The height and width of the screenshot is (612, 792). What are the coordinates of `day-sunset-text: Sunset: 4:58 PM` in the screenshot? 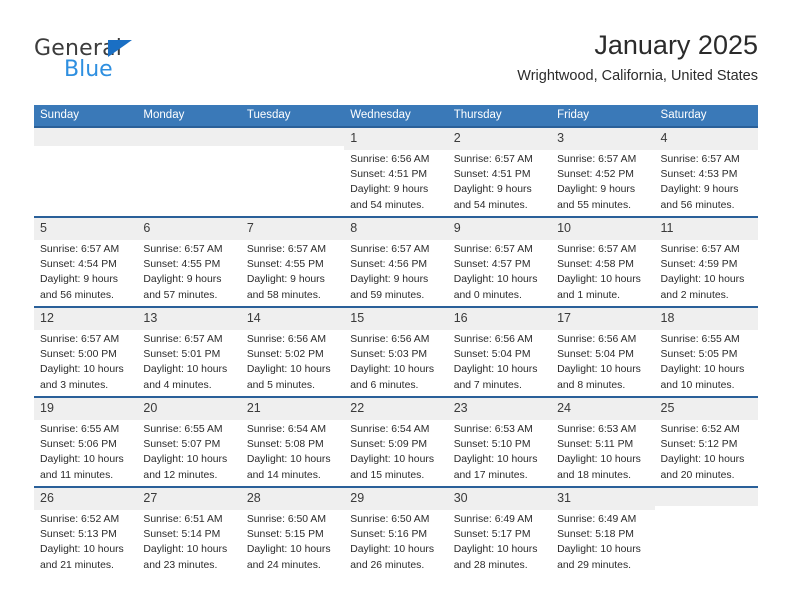 It's located at (595, 264).